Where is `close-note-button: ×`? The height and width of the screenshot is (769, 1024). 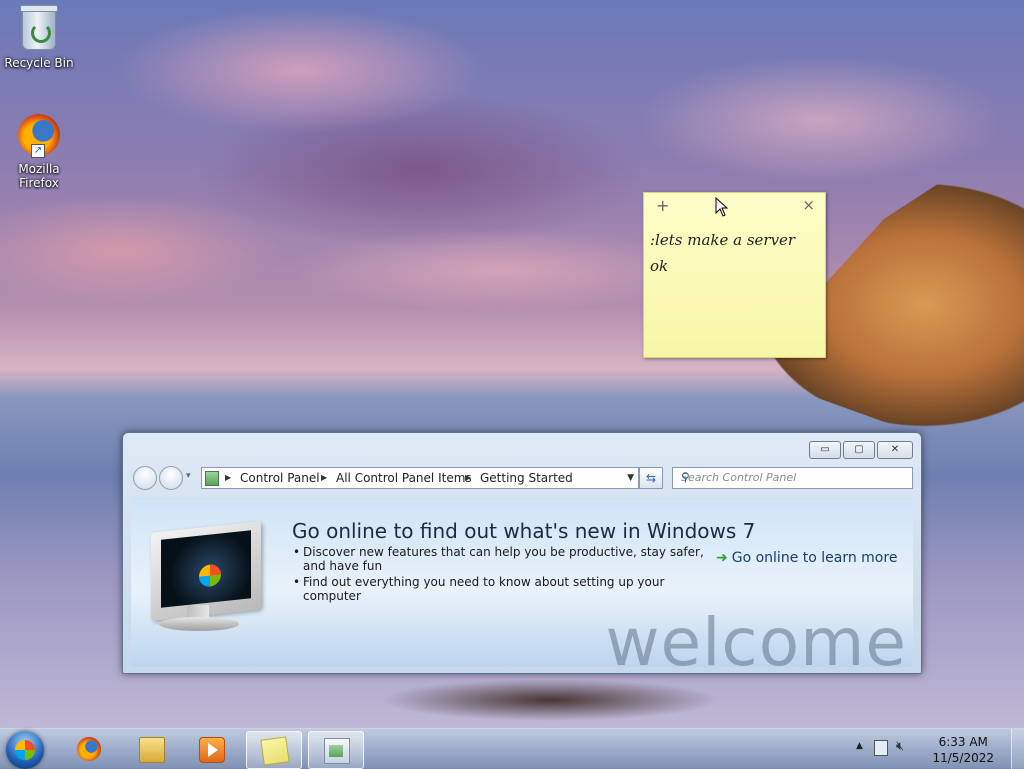
close-note-button: × is located at coordinates (808, 205).